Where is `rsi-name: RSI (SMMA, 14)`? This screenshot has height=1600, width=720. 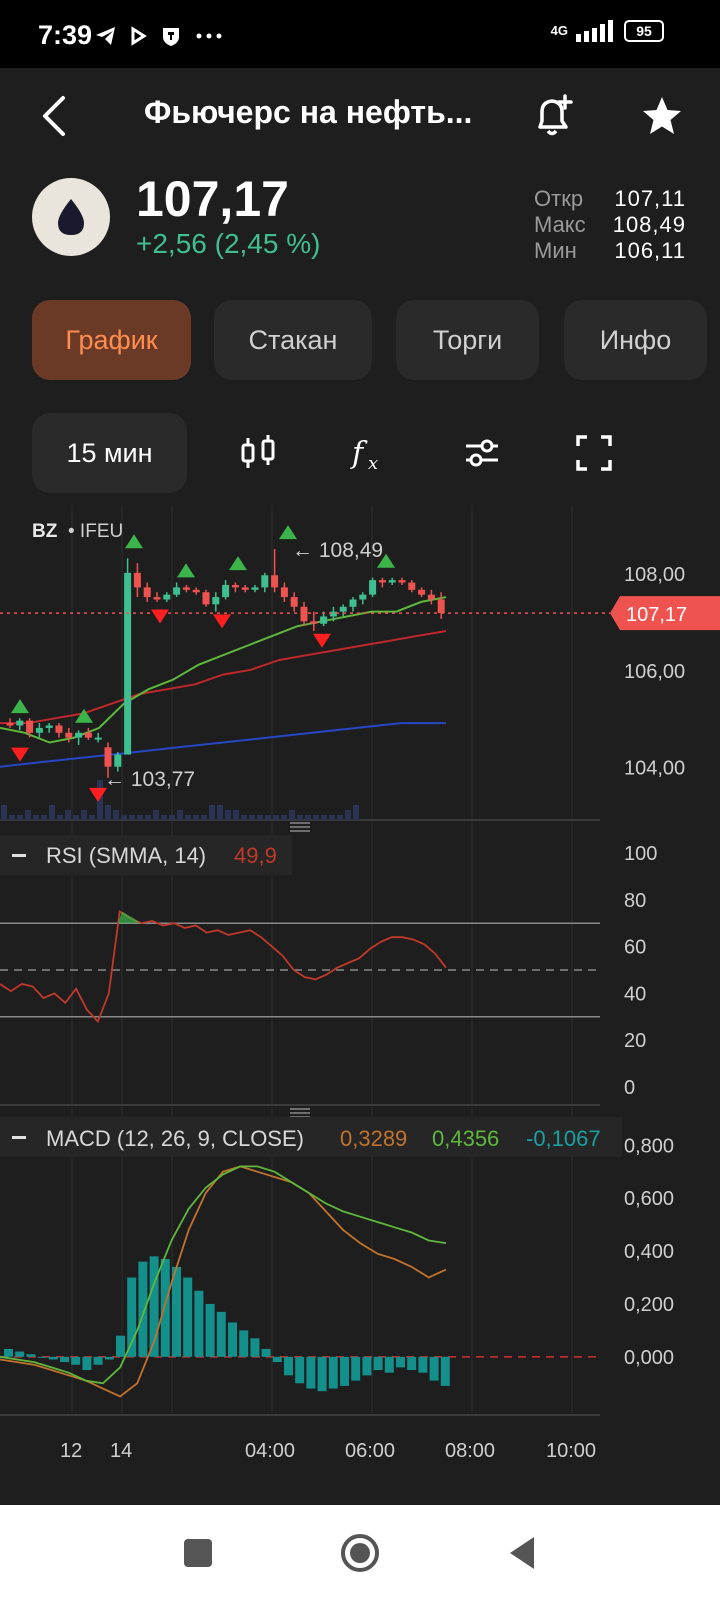
rsi-name: RSI (SMMA, 14) is located at coordinates (126, 855).